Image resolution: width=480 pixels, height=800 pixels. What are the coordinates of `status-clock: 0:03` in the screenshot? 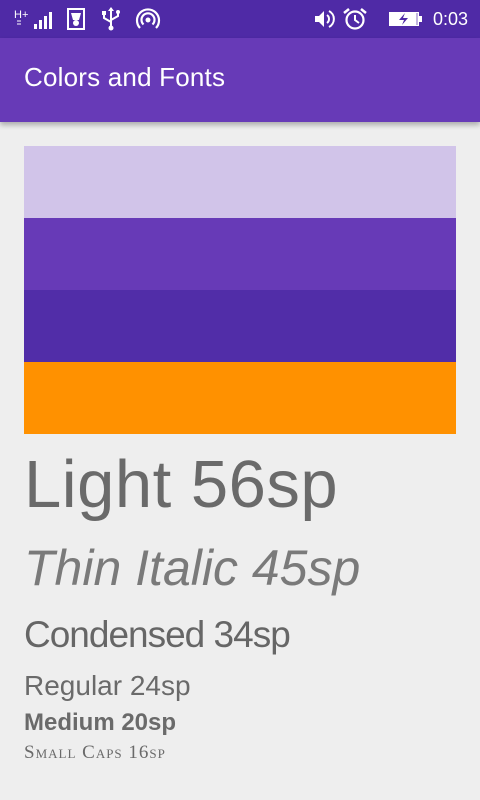 It's located at (450, 19).